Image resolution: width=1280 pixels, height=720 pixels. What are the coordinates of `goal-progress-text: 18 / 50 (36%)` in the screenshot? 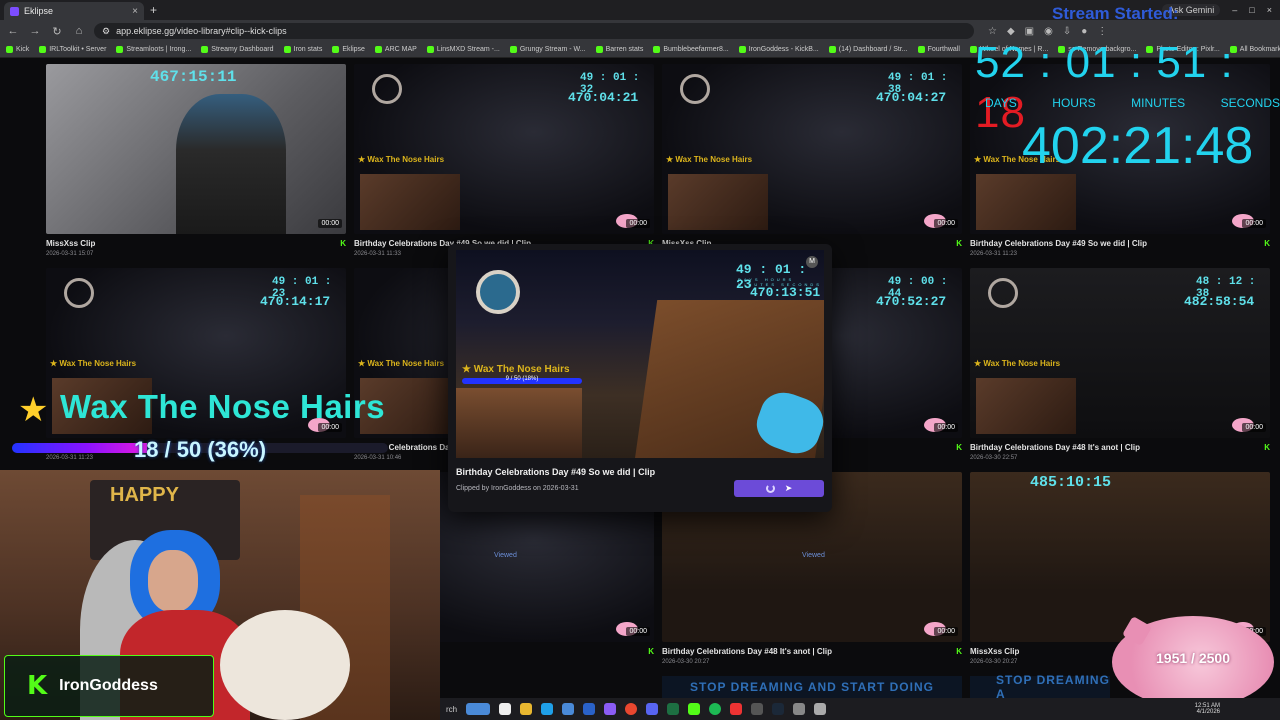 It's located at (200, 449).